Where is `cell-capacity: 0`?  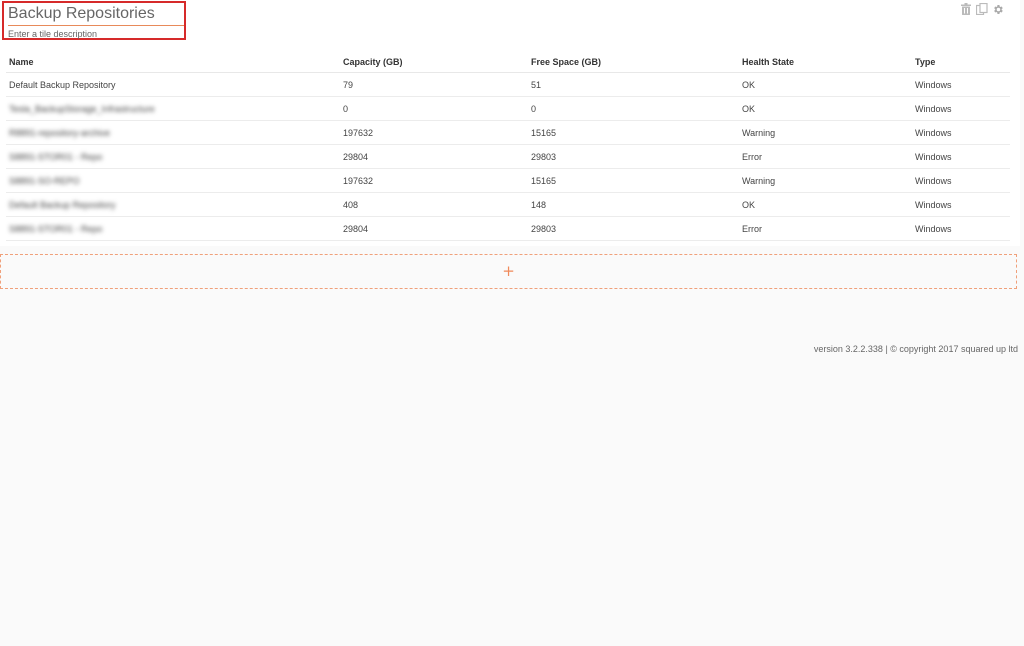 cell-capacity: 0 is located at coordinates (434, 108).